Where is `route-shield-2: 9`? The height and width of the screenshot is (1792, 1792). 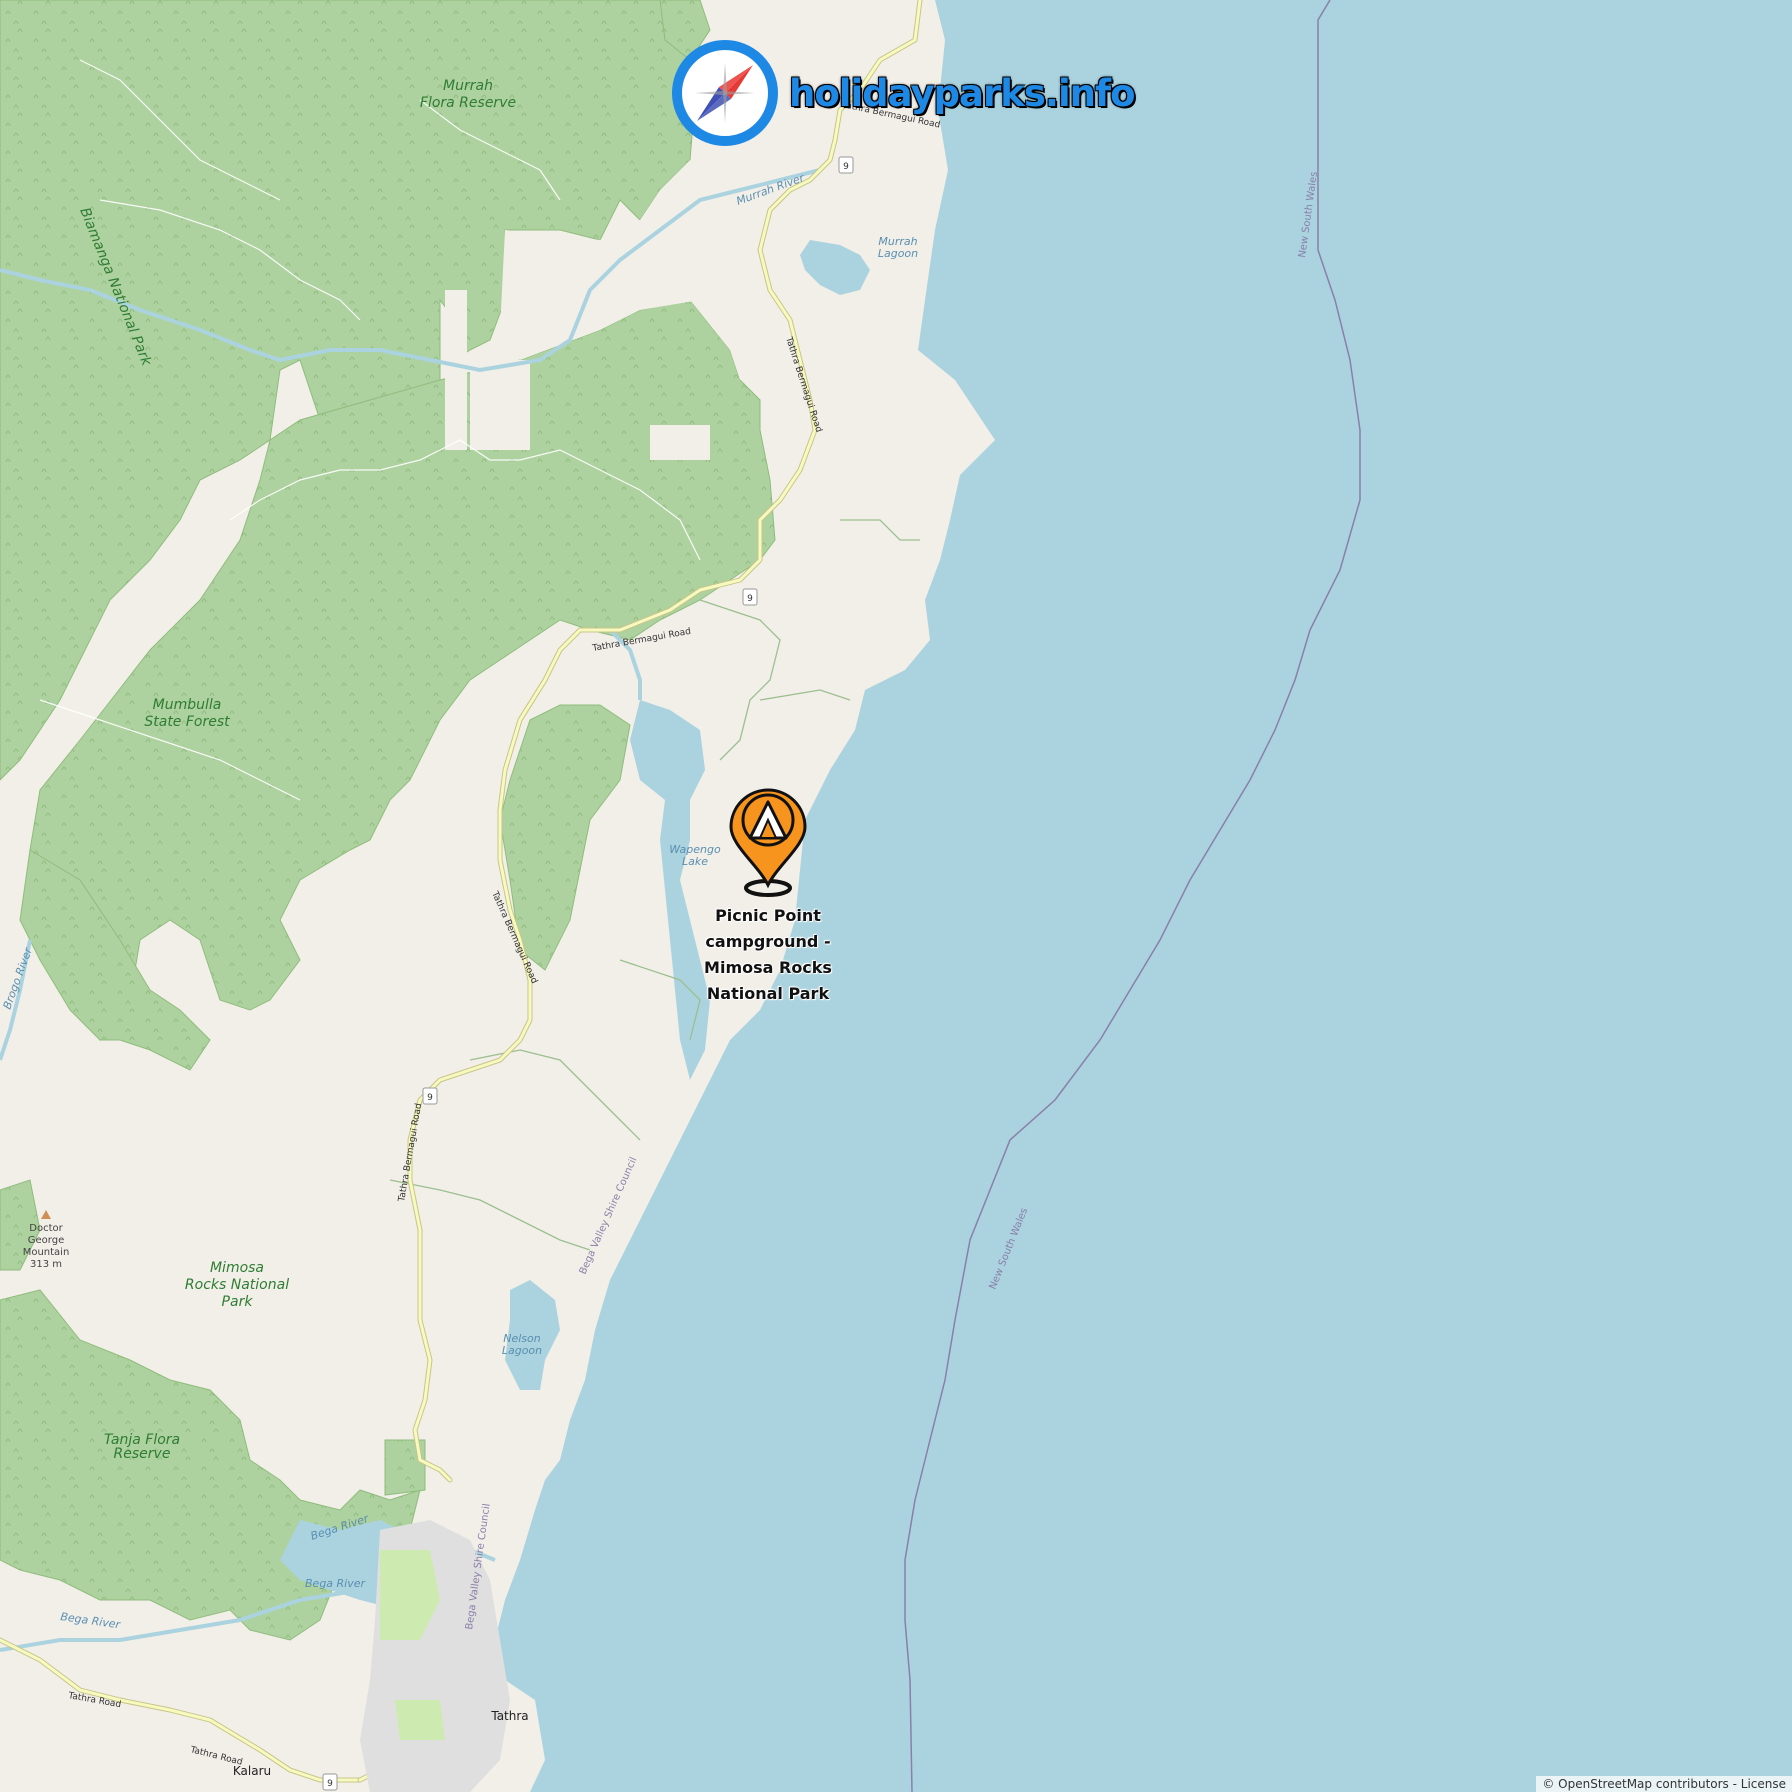 route-shield-2: 9 is located at coordinates (750, 599).